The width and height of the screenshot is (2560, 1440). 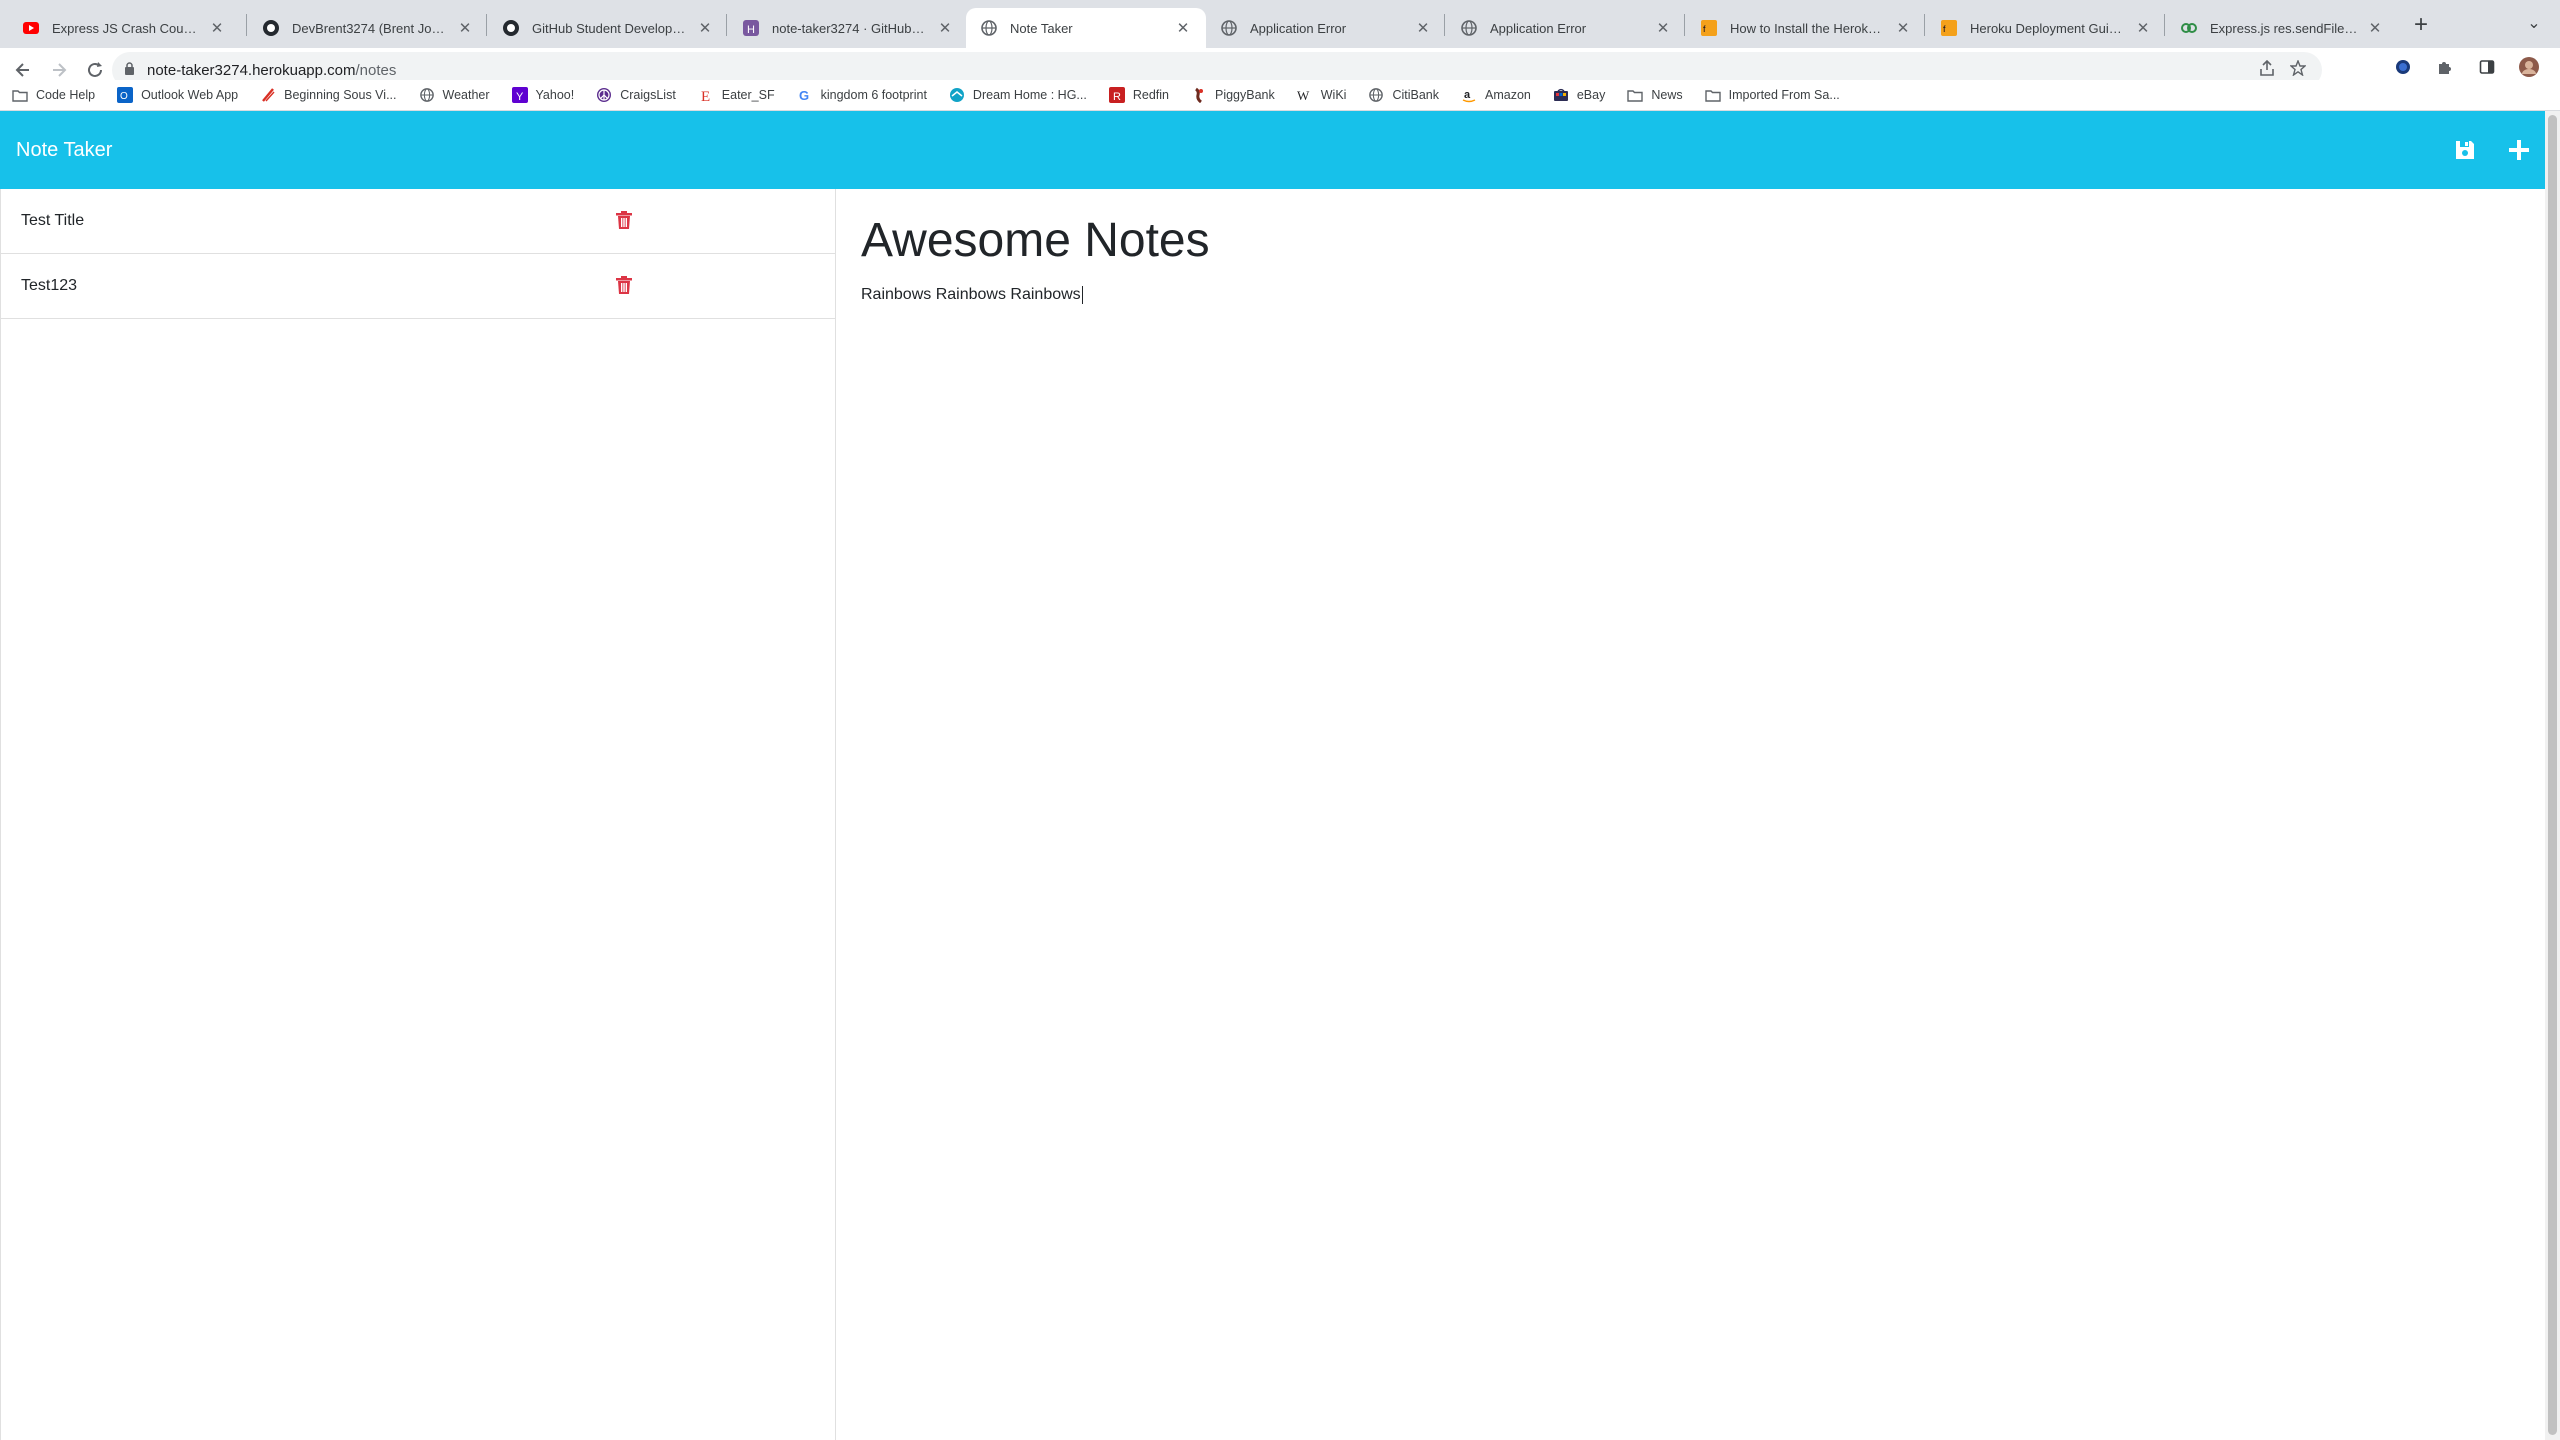 What do you see at coordinates (66, 95) in the screenshot?
I see `bookmark-label: Code Help` at bounding box center [66, 95].